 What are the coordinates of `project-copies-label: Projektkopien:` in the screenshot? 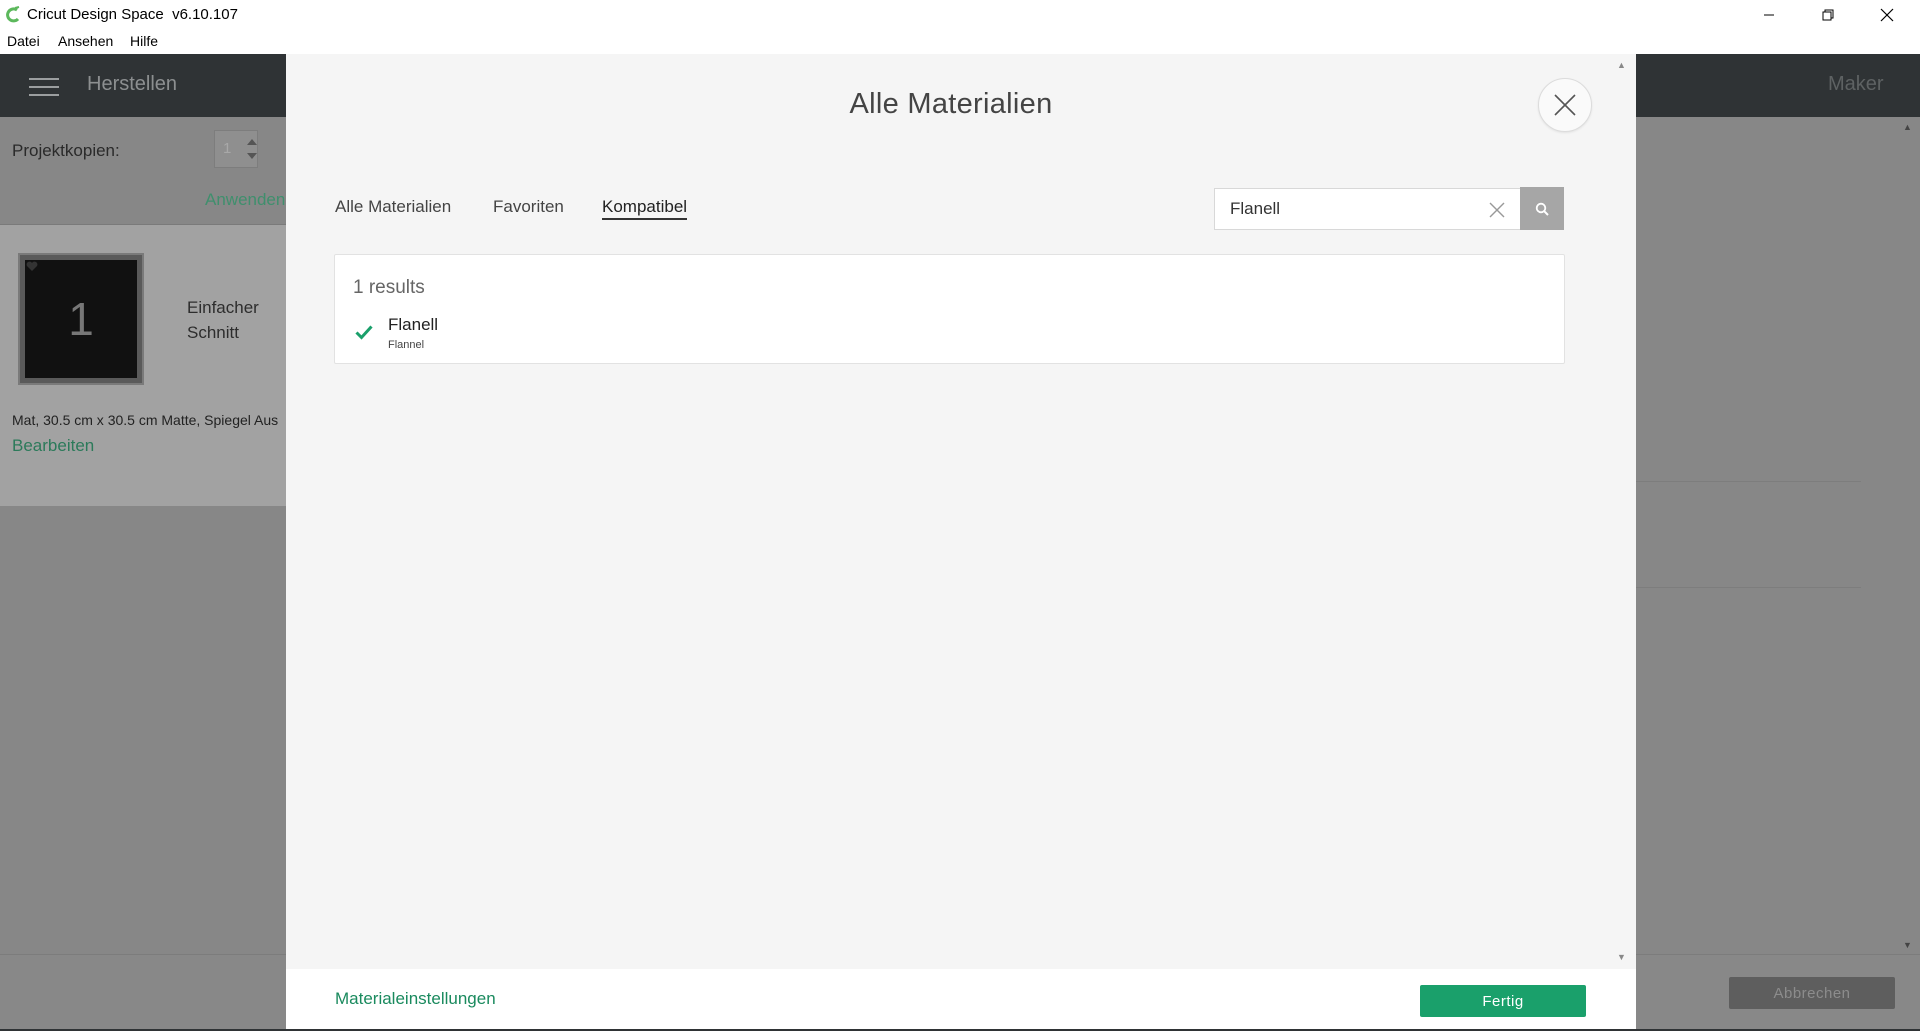 It's located at (66, 150).